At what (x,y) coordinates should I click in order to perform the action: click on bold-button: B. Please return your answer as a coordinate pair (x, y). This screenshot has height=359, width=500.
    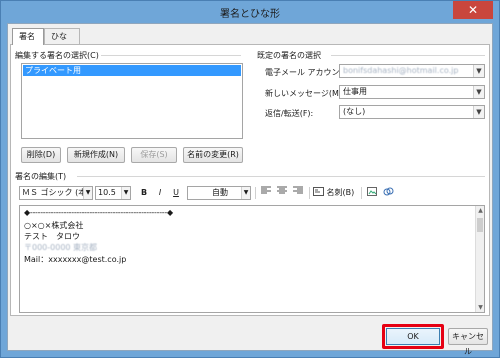
    Looking at the image, I should click on (144, 193).